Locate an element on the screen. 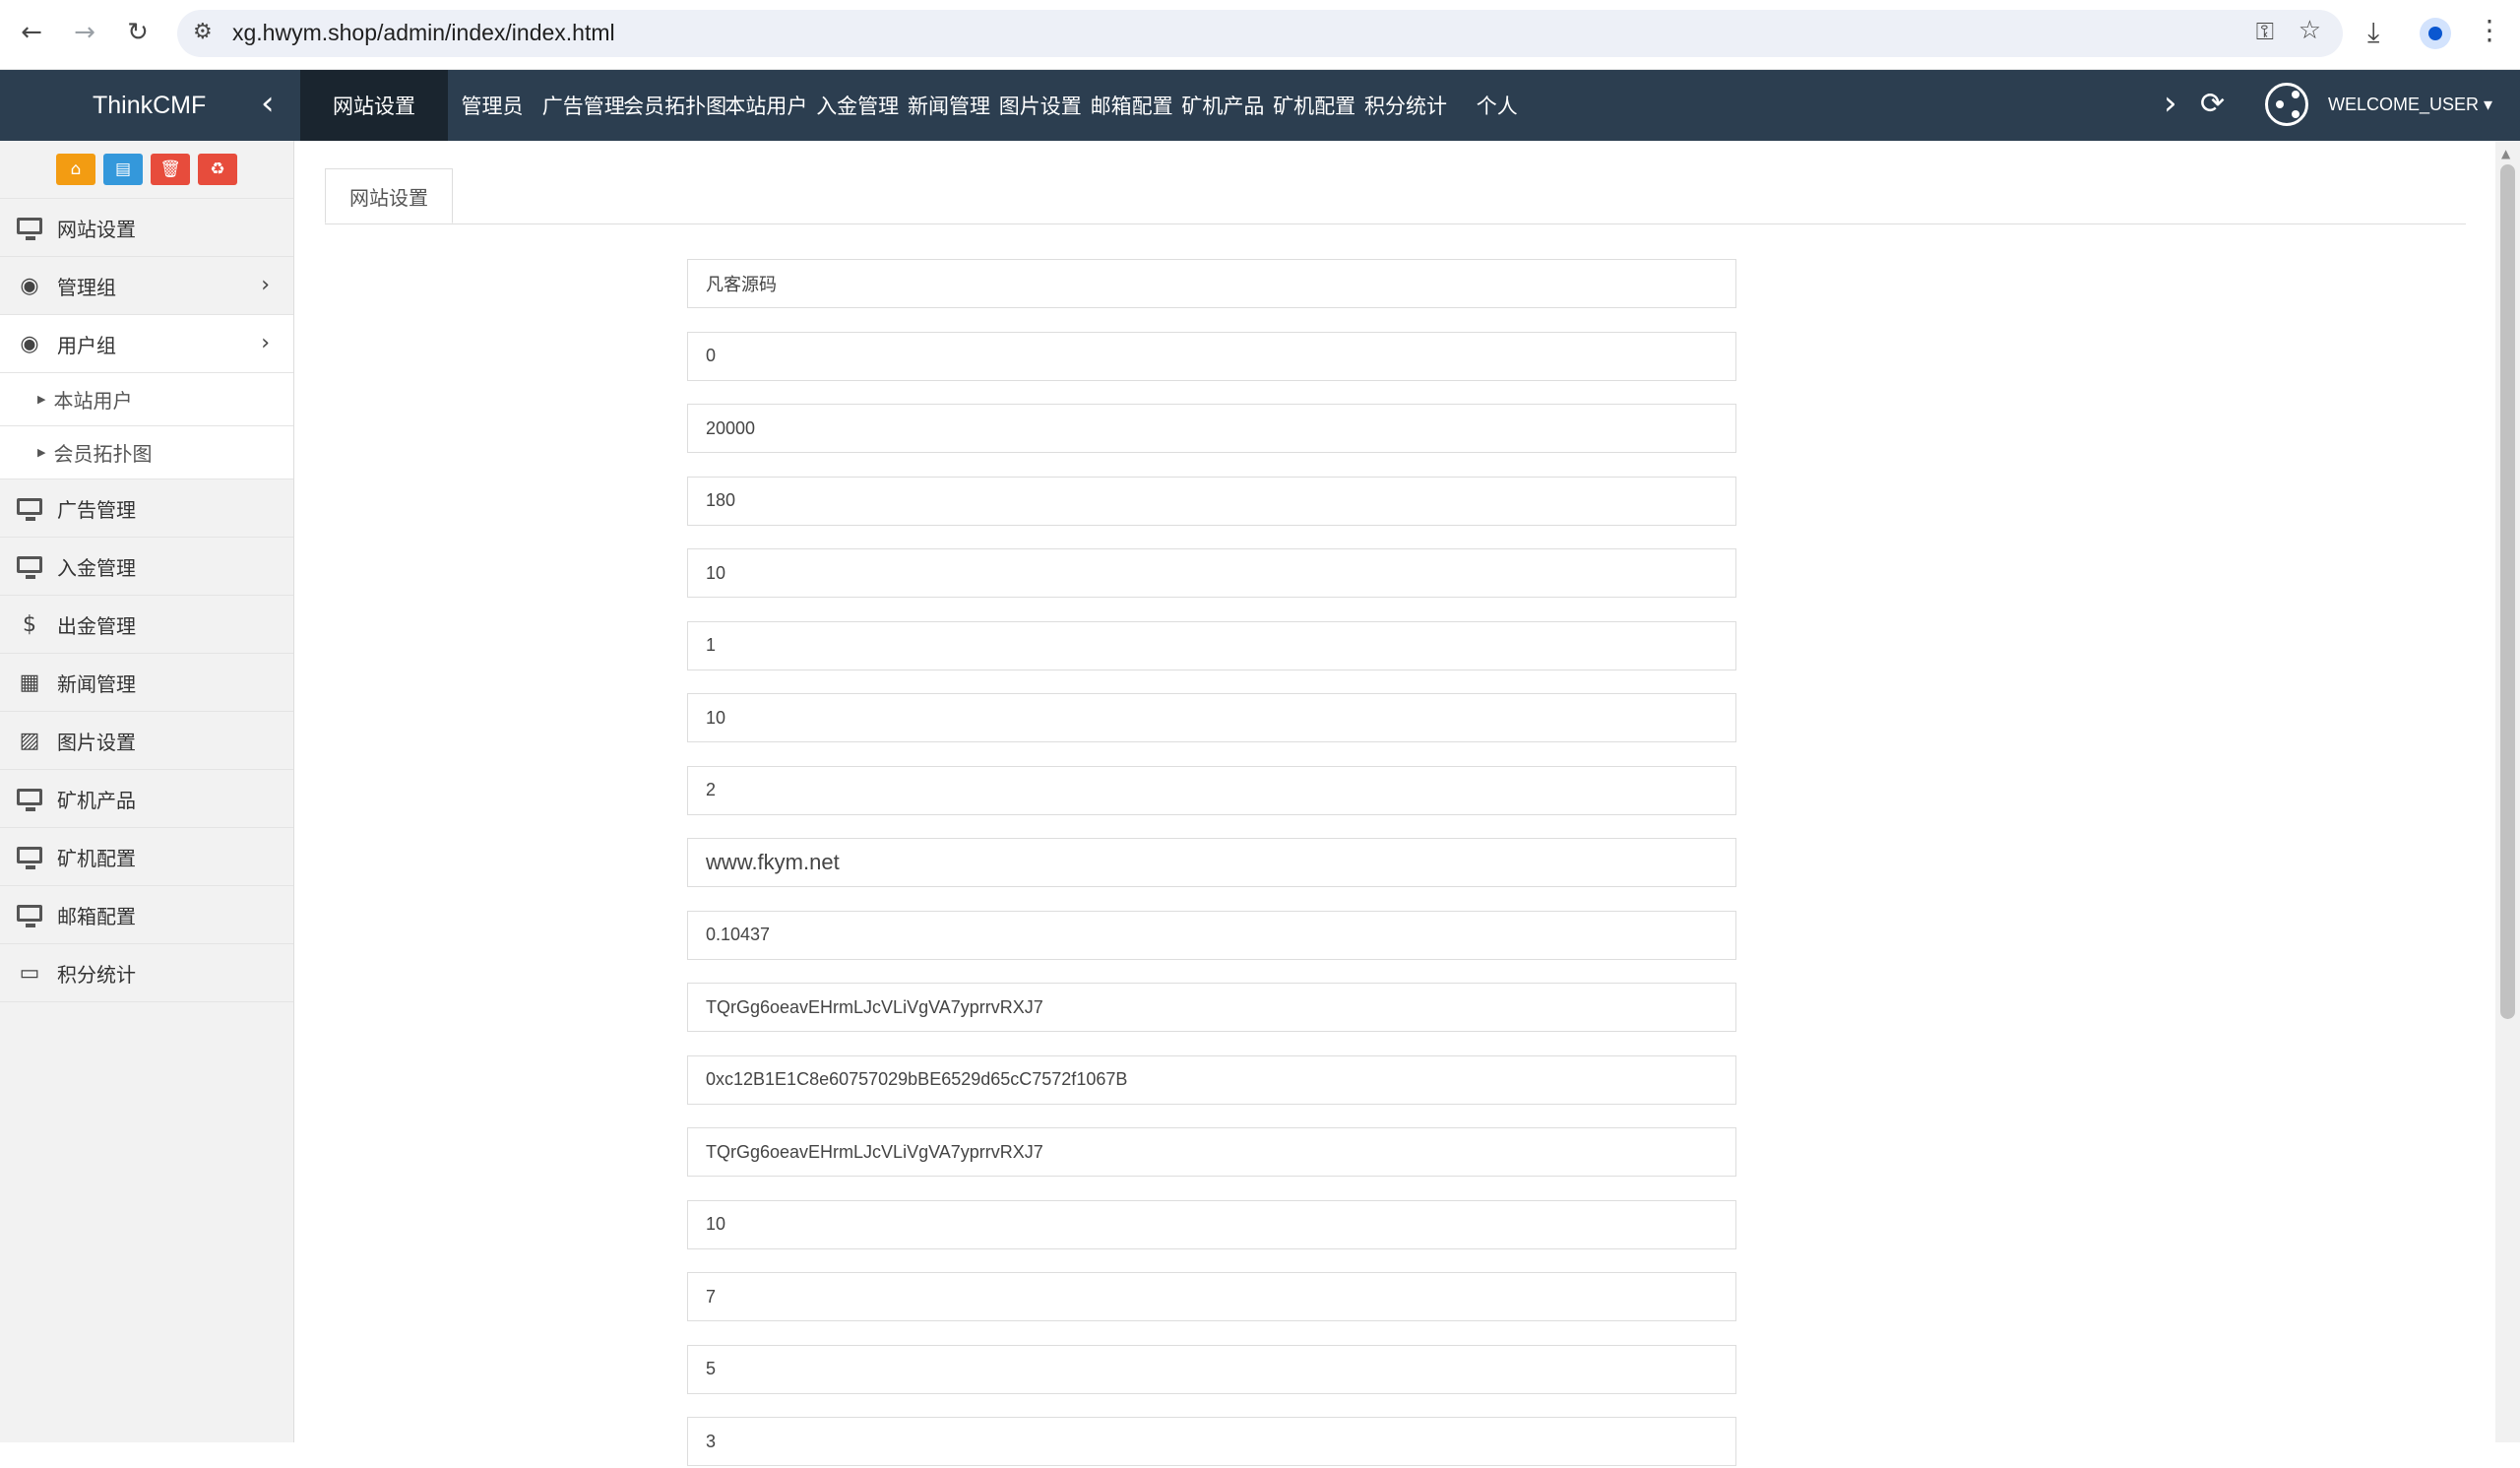  forward-icon: → is located at coordinates (84, 33).